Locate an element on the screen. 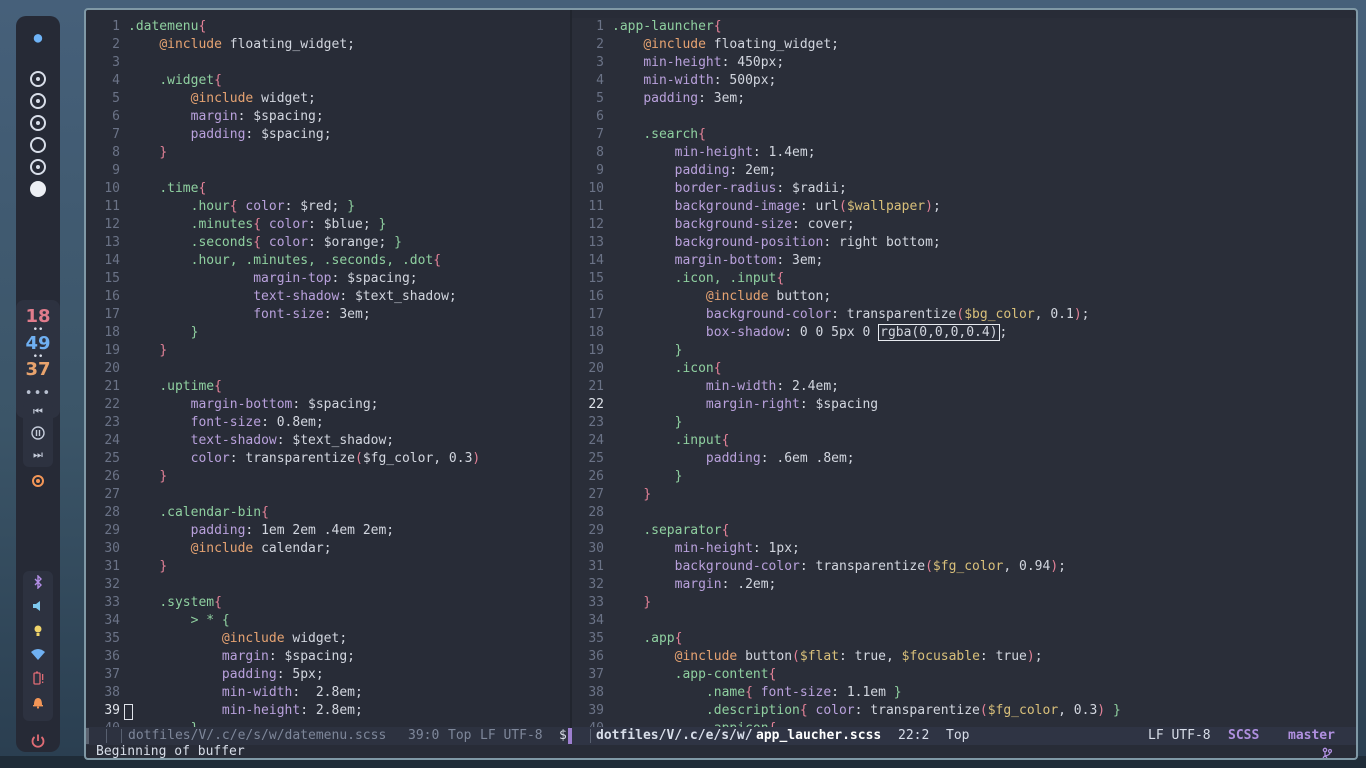 Image resolution: width=1366 pixels, height=768 pixels. pause-icon is located at coordinates (38, 434).